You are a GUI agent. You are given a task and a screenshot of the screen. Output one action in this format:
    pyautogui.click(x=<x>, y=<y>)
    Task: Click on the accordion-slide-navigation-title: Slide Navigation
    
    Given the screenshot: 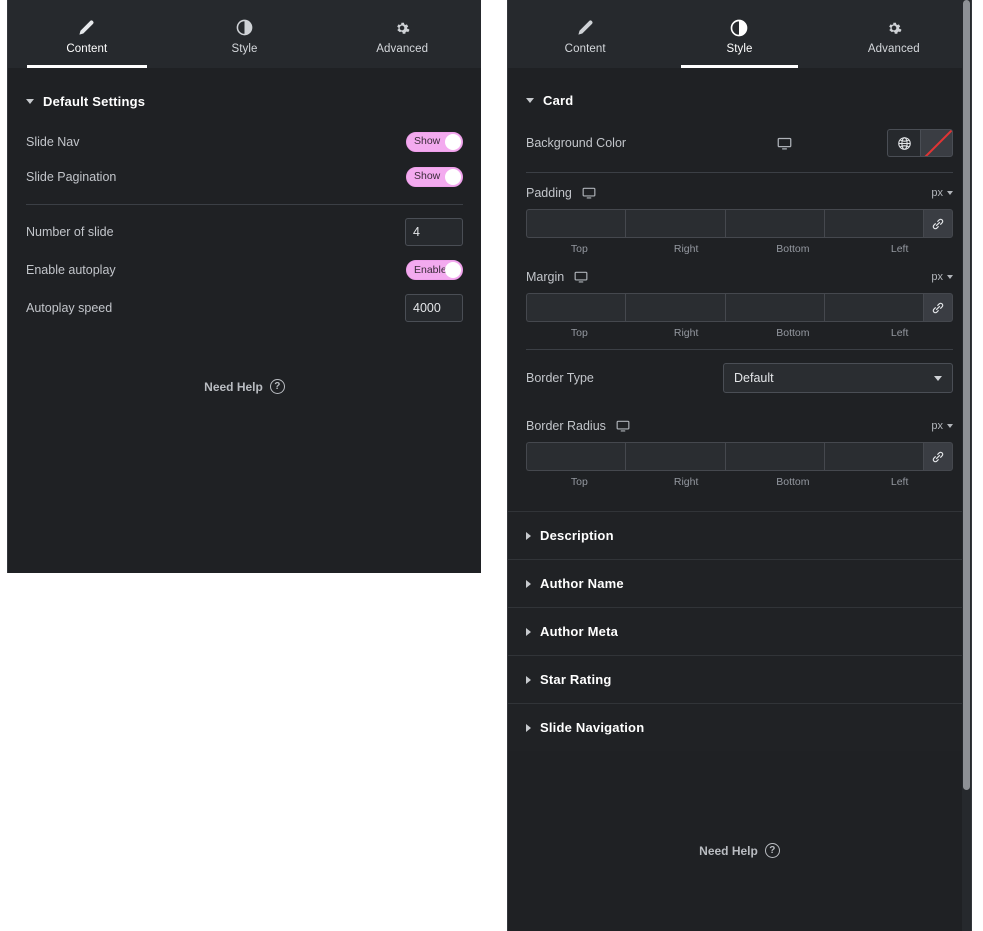 What is the action you would take?
    pyautogui.click(x=592, y=727)
    